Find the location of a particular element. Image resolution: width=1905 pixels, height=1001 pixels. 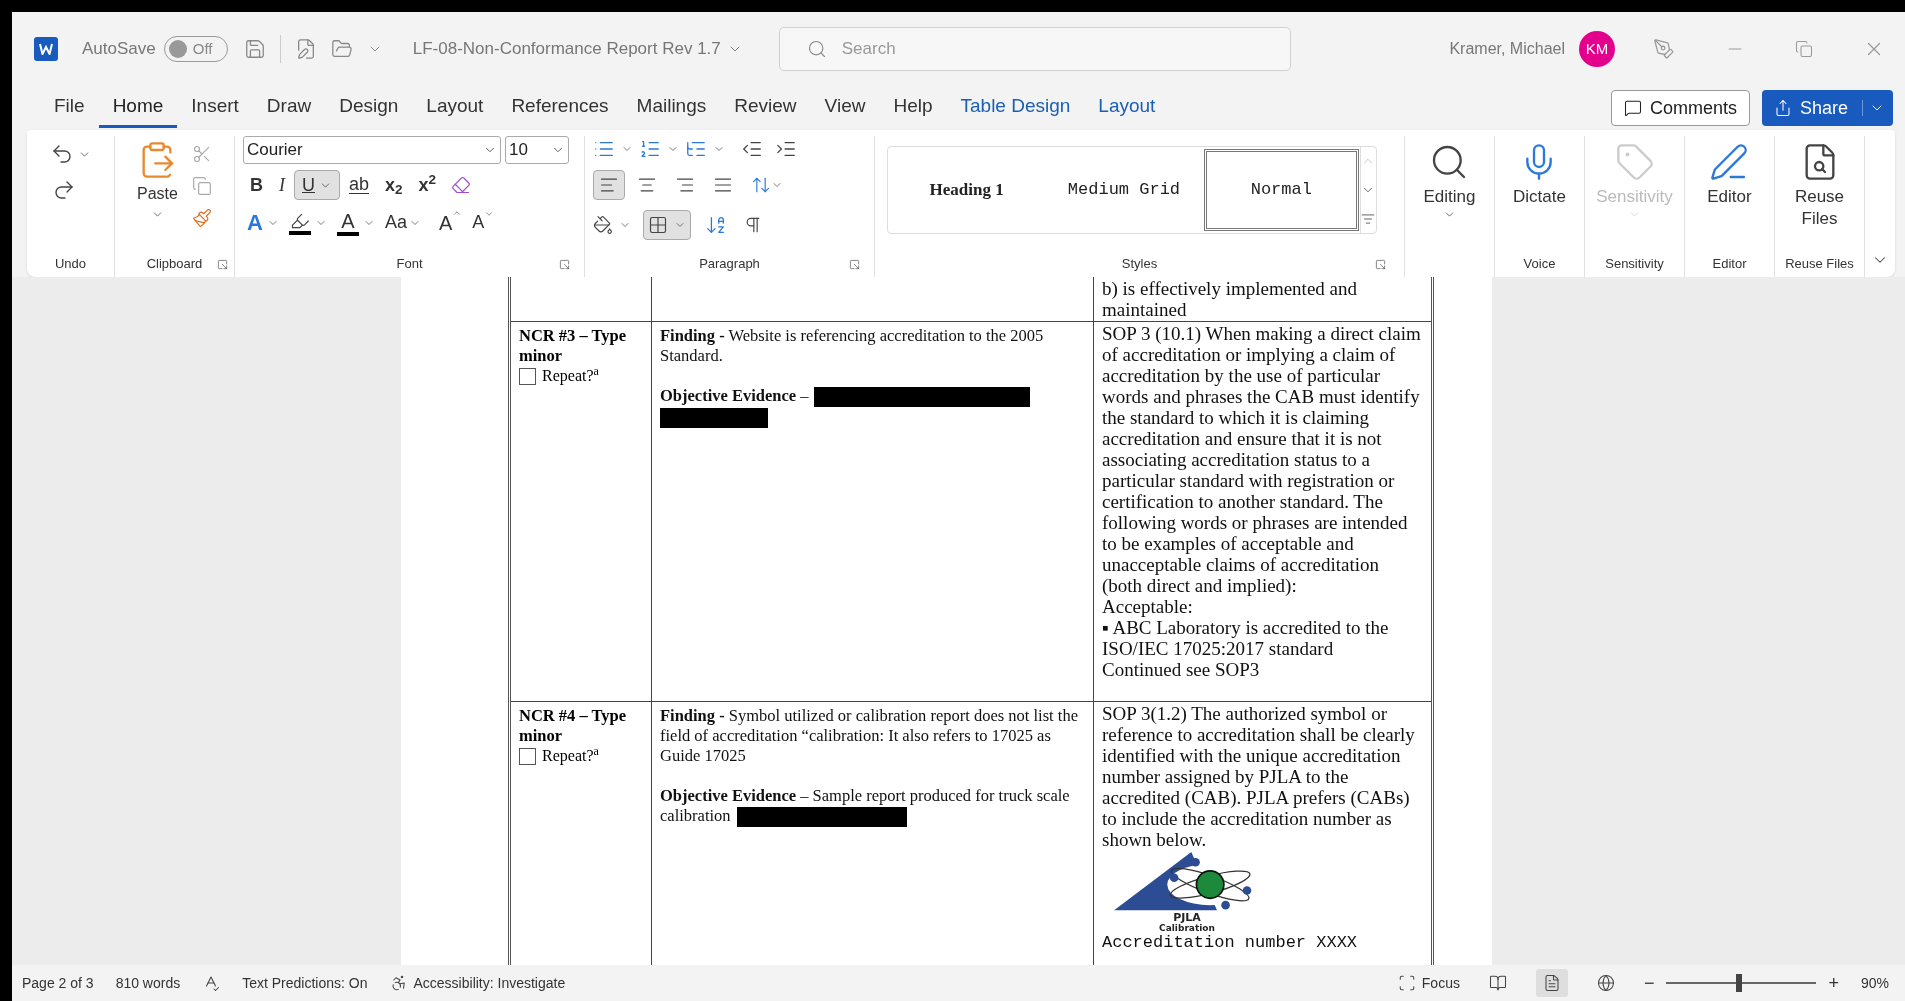

page-count: Page 2 of 3 is located at coordinates (58, 983).